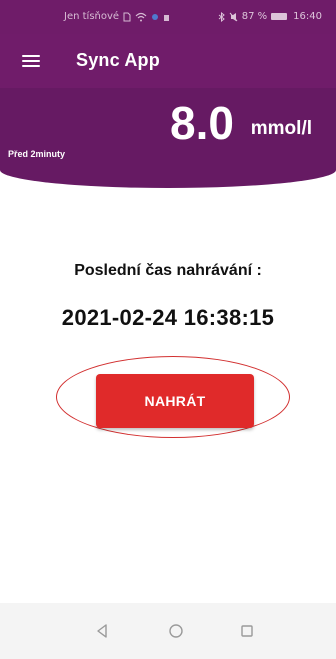  Describe the element at coordinates (168, 61) in the screenshot. I see `app-bar: Sync App` at that location.